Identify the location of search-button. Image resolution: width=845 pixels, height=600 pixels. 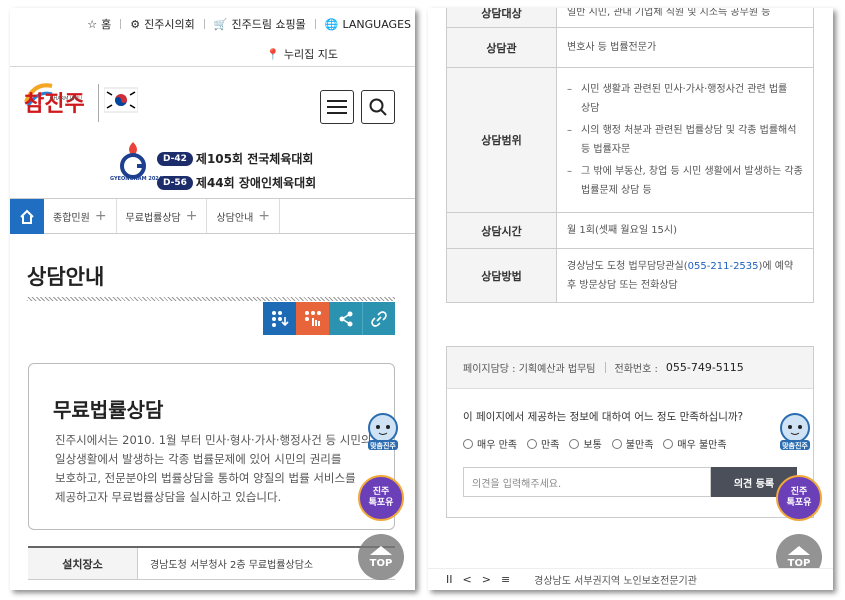
(378, 107).